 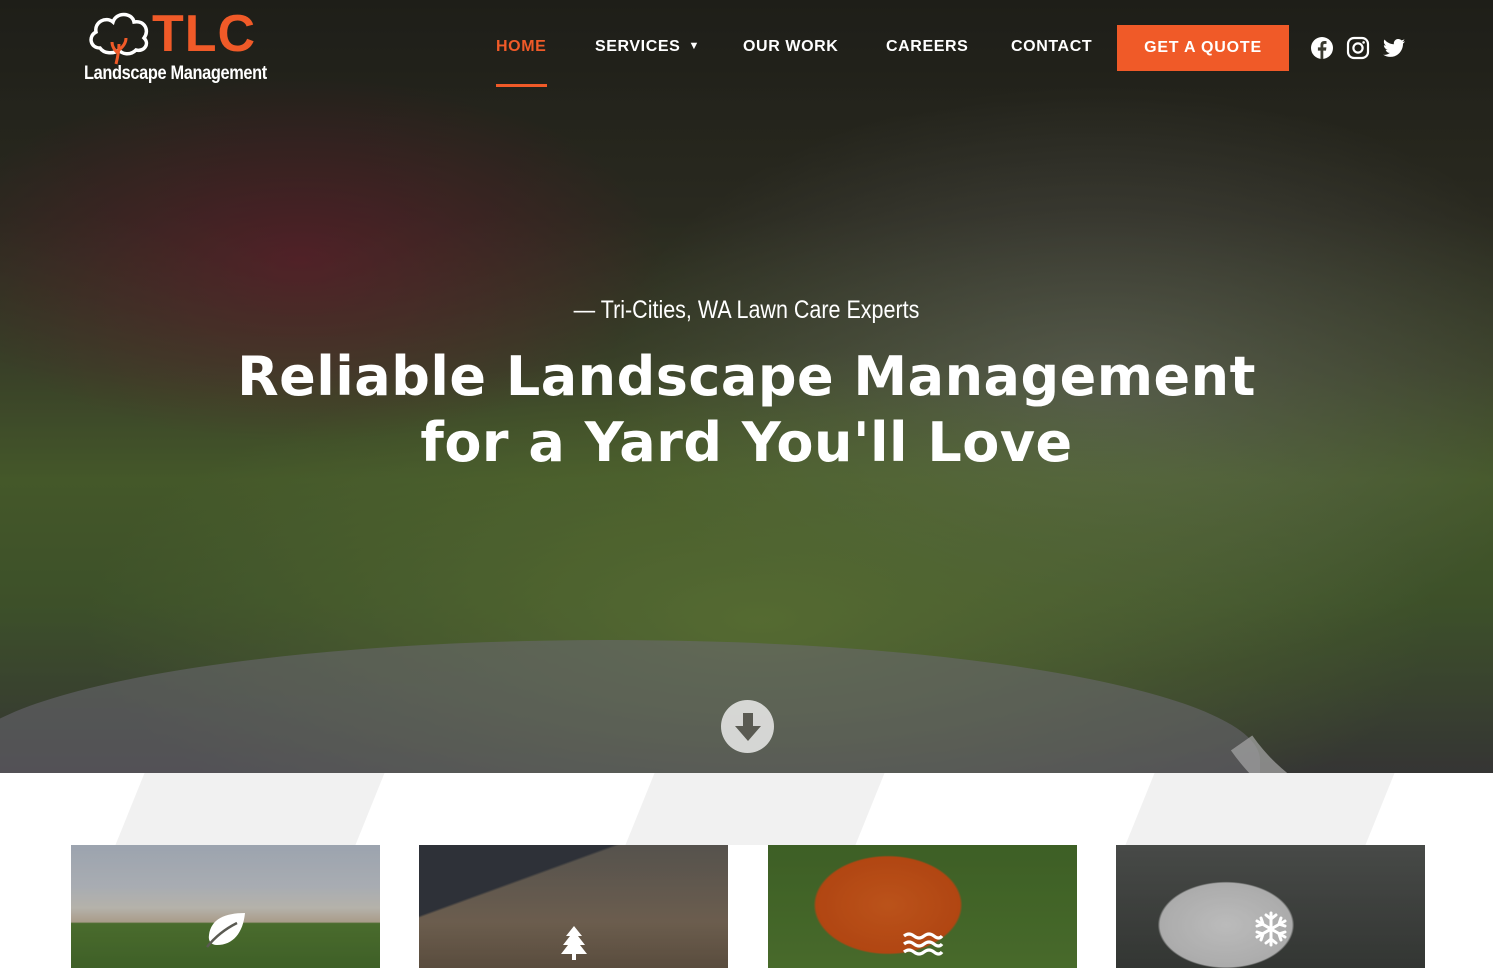 I want to click on scroll-down-button, so click(x=747, y=726).